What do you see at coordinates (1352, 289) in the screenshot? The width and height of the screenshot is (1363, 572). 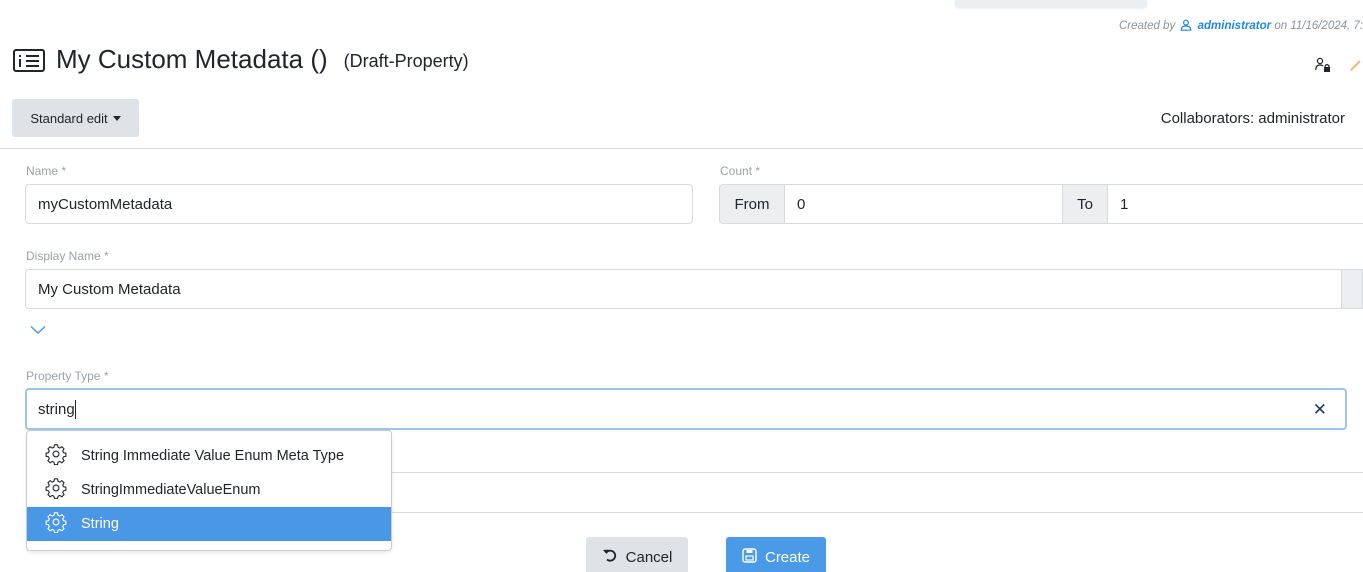 I see `display-name-addon` at bounding box center [1352, 289].